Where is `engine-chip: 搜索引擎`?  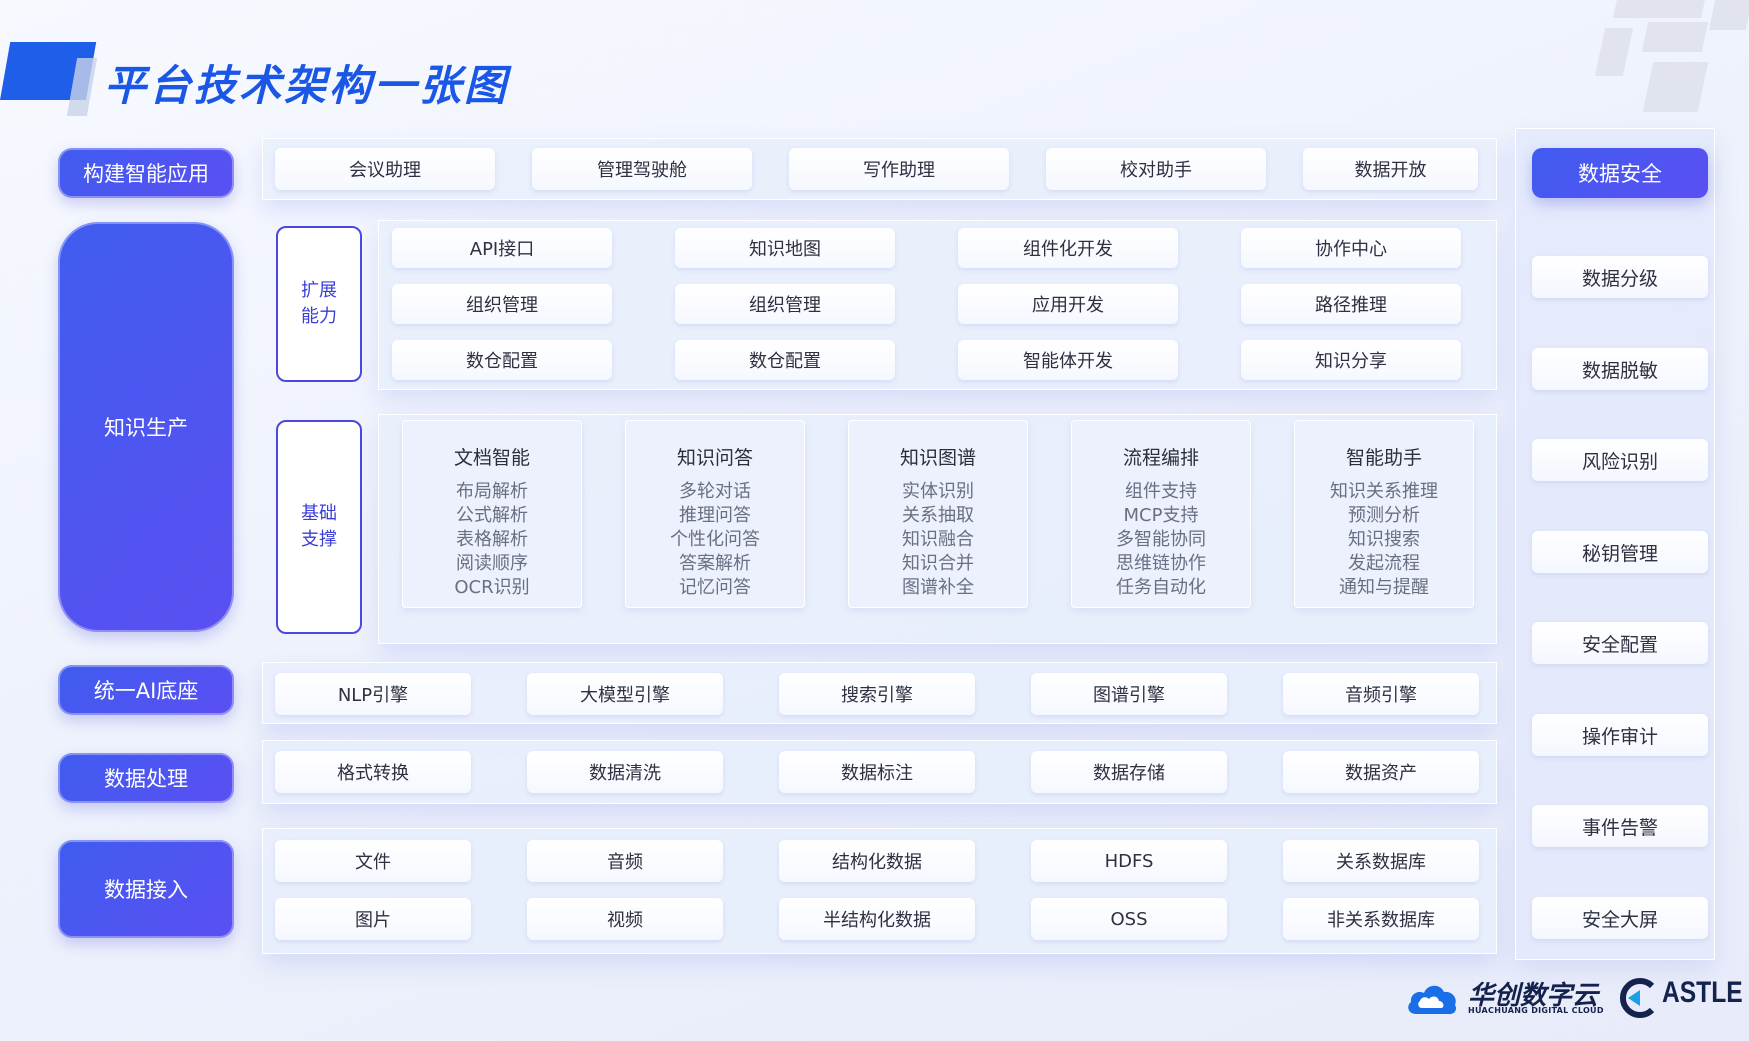 engine-chip: 搜索引擎 is located at coordinates (877, 694).